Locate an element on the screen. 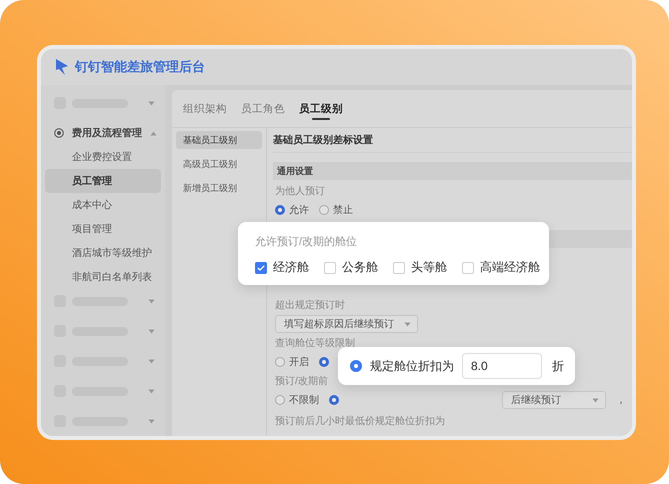 This screenshot has height=484, width=669. field-label: 超出规定预订时 is located at coordinates (310, 306).